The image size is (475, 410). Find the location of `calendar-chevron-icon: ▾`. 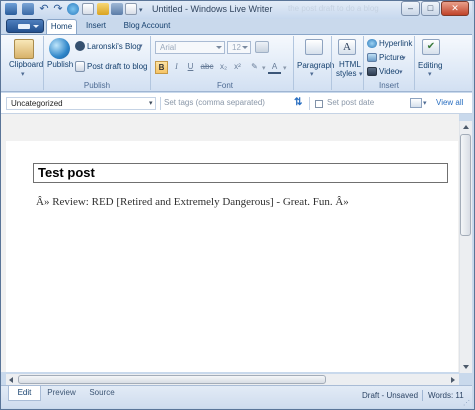

calendar-chevron-icon: ▾ is located at coordinates (425, 103).